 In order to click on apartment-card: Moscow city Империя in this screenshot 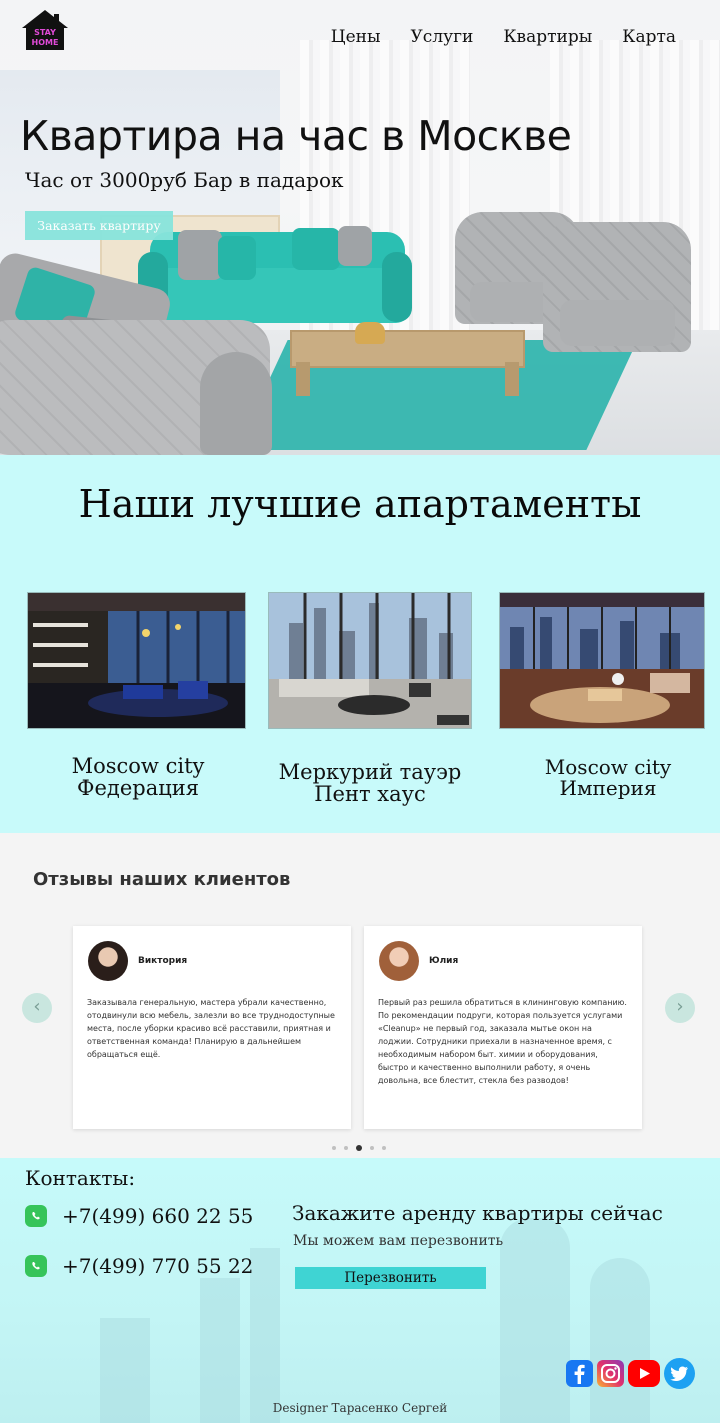, I will do `click(602, 695)`.